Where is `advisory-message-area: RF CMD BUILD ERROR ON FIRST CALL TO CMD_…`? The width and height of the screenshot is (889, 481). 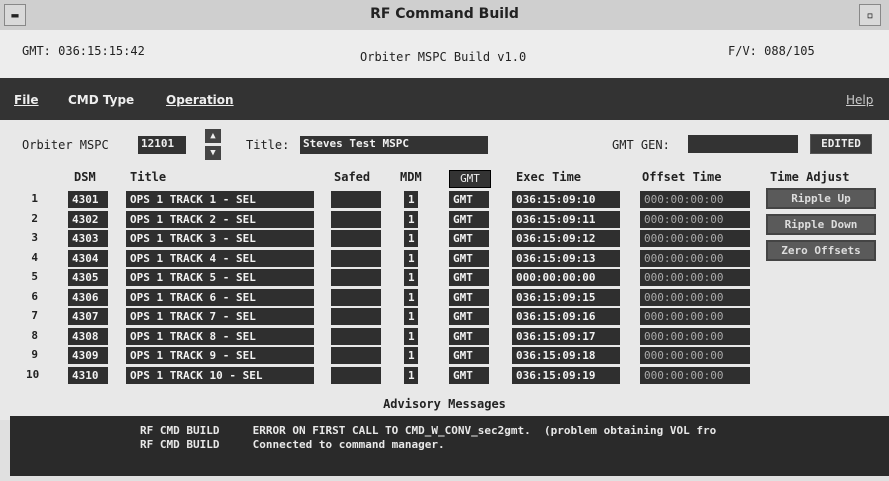
advisory-message-area: RF CMD BUILD ERROR ON FIRST CALL TO CMD_… is located at coordinates (449, 446).